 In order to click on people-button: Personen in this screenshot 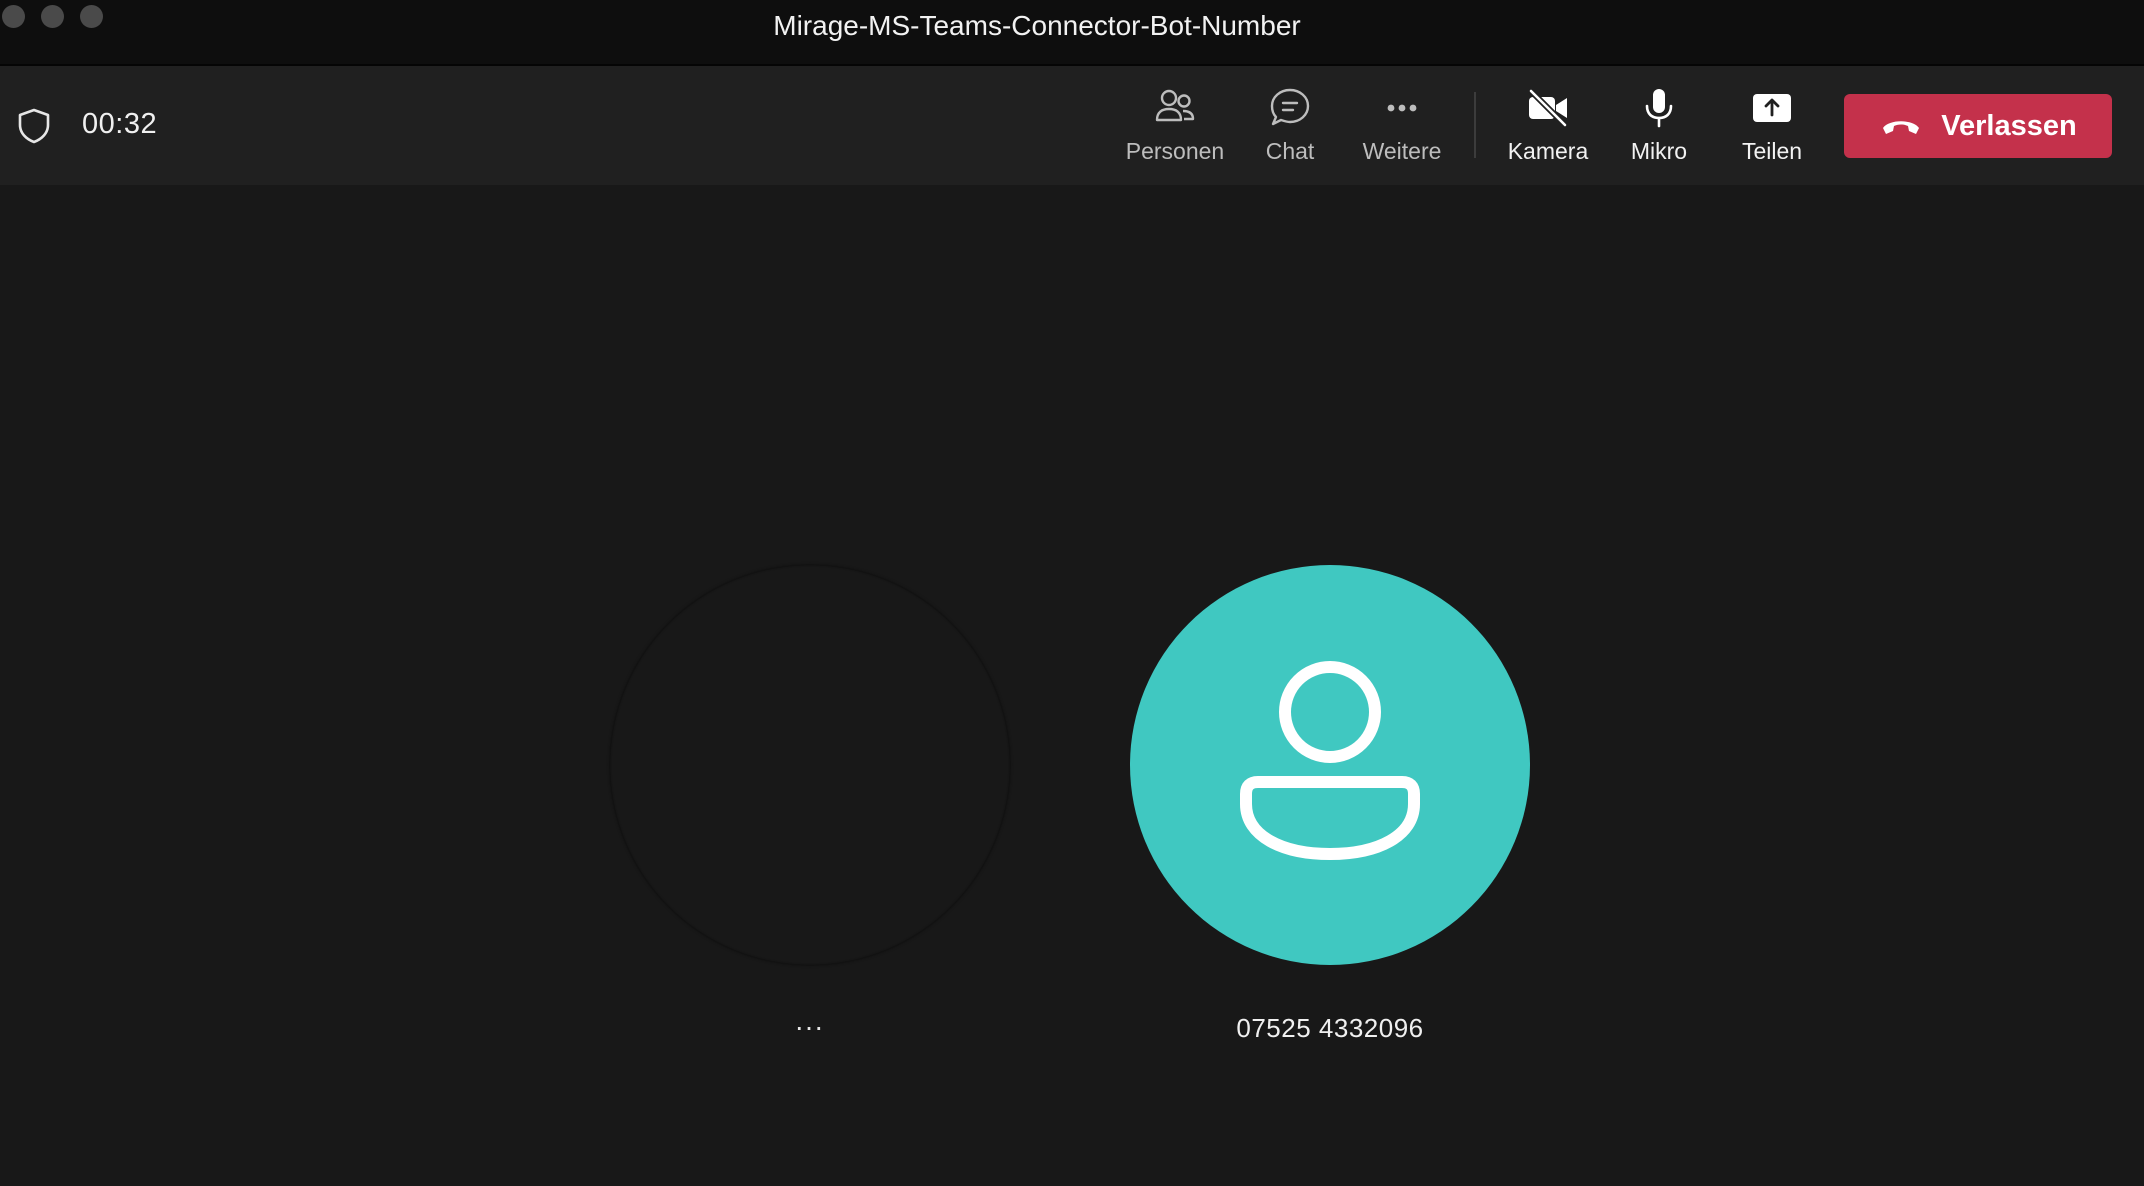, I will do `click(1175, 126)`.